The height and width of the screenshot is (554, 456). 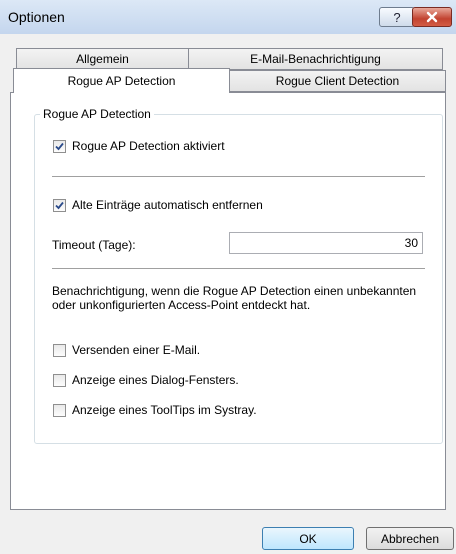 I want to click on tab-label: Rogue AP Detection, so click(x=121, y=81).